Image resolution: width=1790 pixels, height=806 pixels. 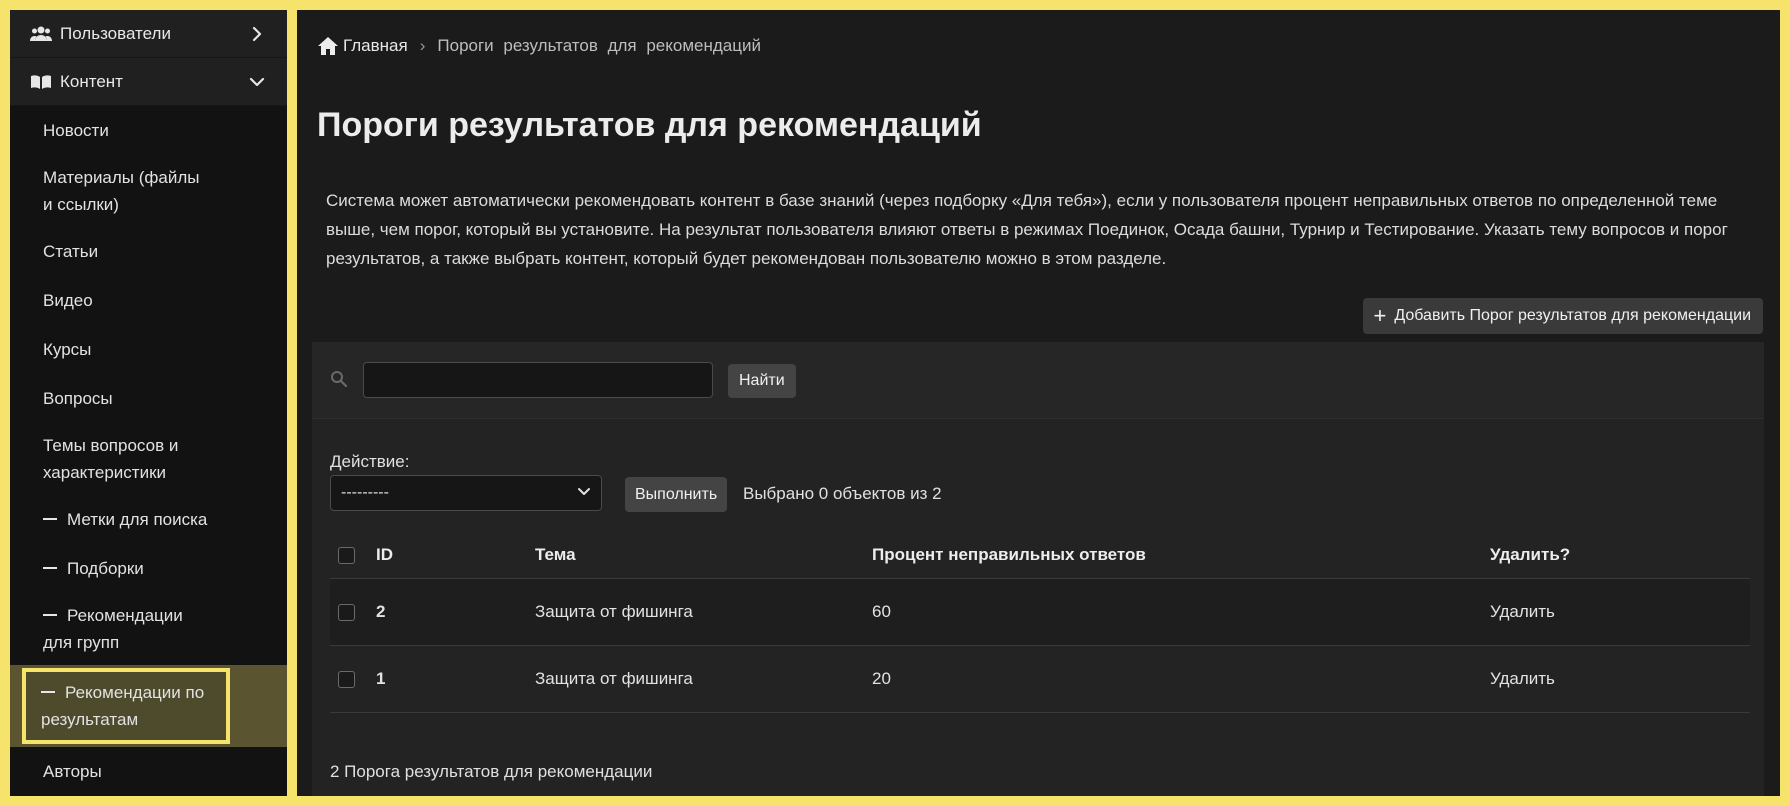 What do you see at coordinates (148, 349) in the screenshot?
I see `sidebar-item-courses: Курсы` at bounding box center [148, 349].